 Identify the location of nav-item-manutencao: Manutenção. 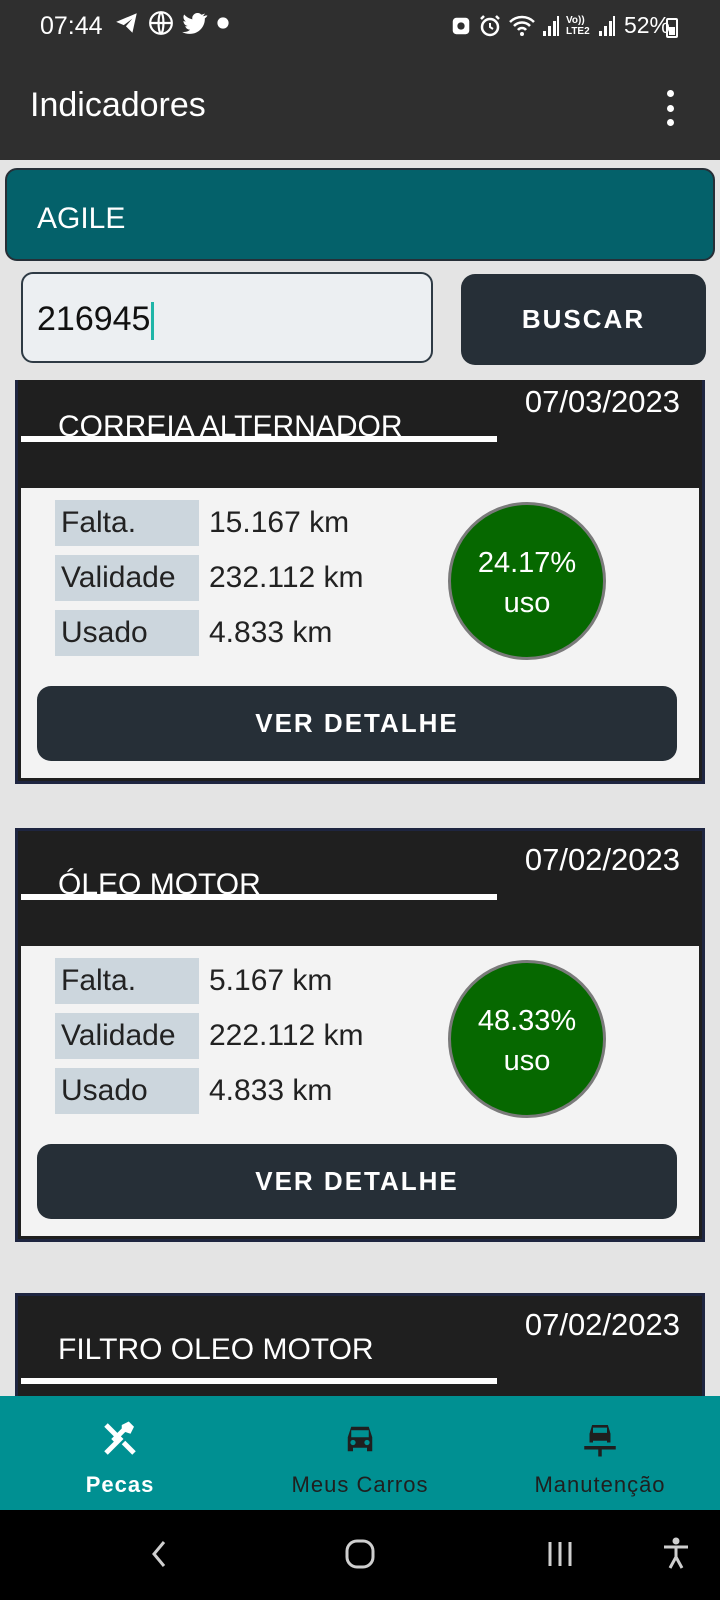
(600, 1453).